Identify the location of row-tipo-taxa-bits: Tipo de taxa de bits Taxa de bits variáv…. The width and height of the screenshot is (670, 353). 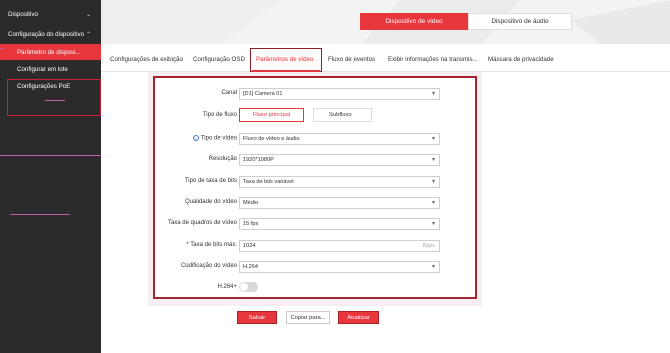
(315, 182).